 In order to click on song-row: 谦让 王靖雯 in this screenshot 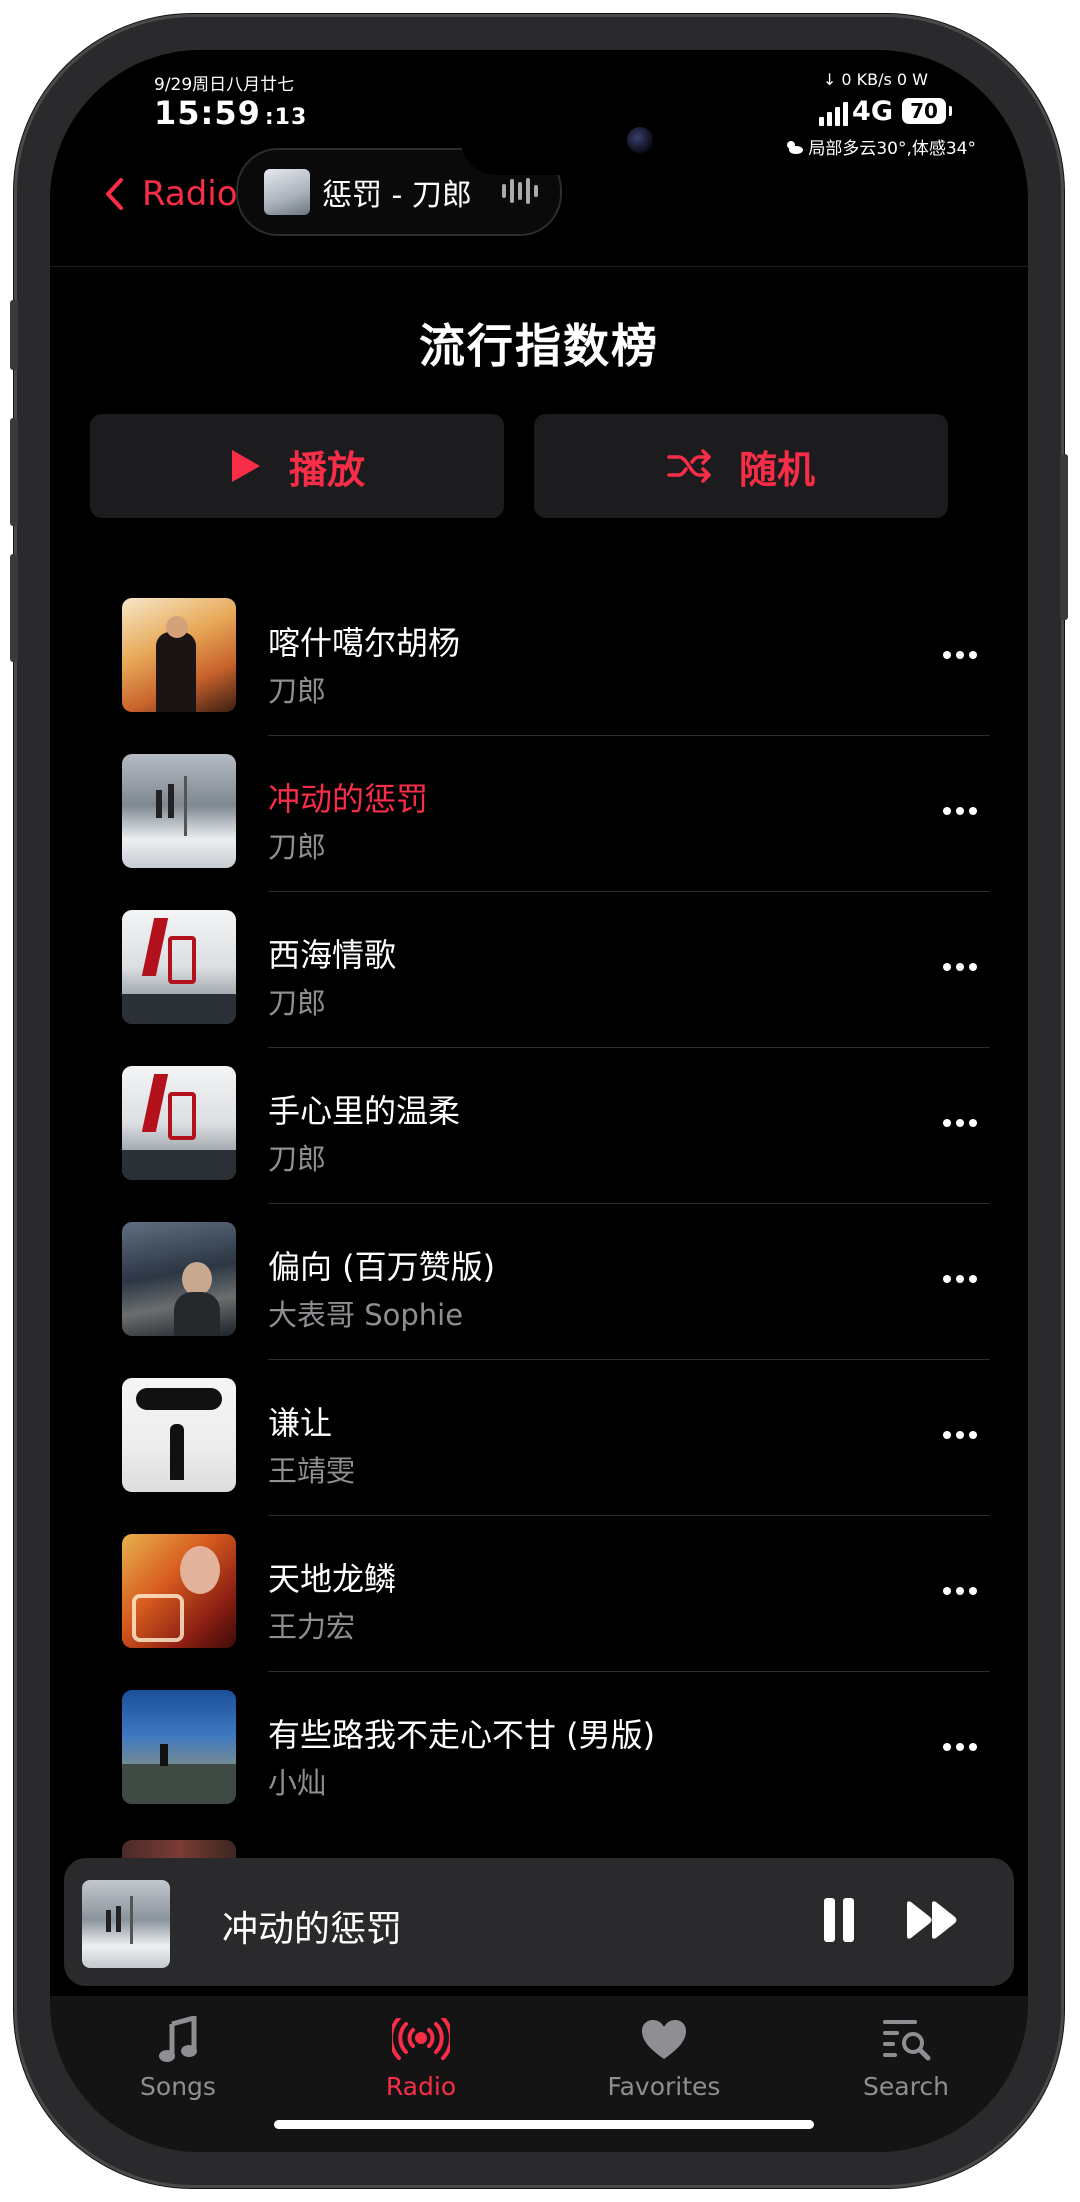, I will do `click(556, 1438)`.